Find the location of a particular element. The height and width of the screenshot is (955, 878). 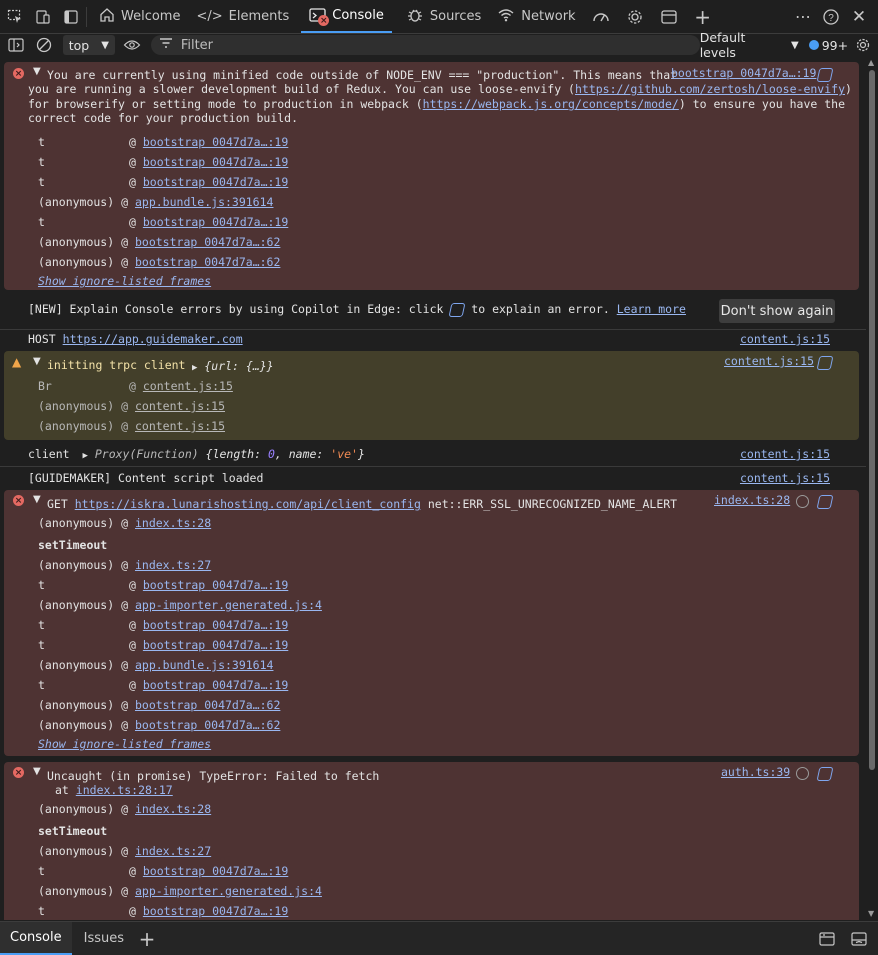

dont-show-again-button: Don't show again is located at coordinates (777, 311).